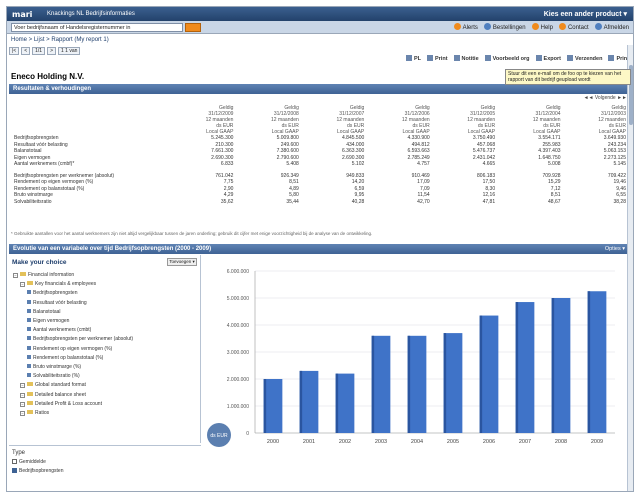  Describe the element at coordinates (238, 380) in the screenshot. I see `y-tick-label: 2.000.000` at that location.